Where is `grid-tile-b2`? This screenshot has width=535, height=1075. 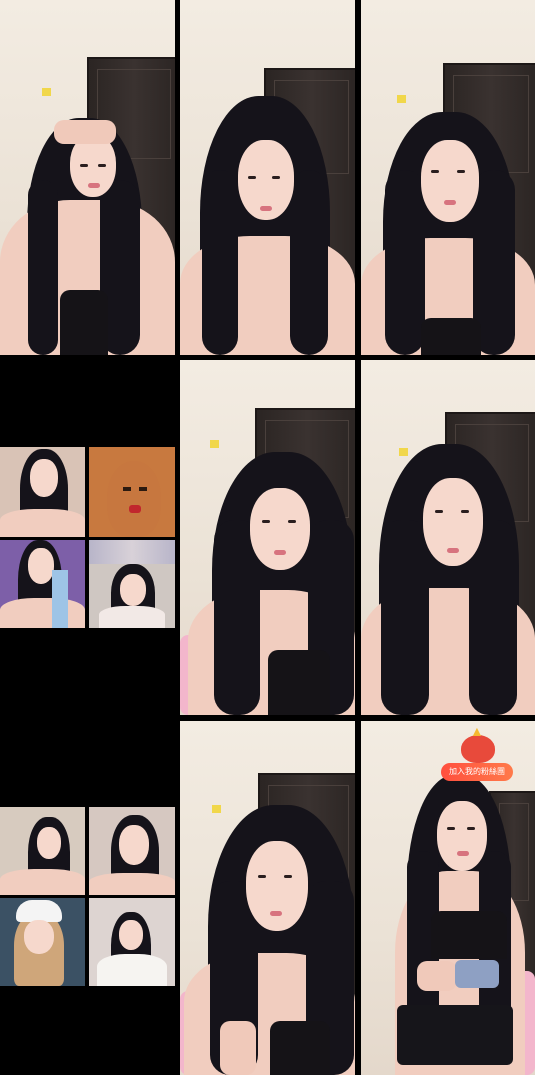
grid-tile-b2 is located at coordinates (132, 851).